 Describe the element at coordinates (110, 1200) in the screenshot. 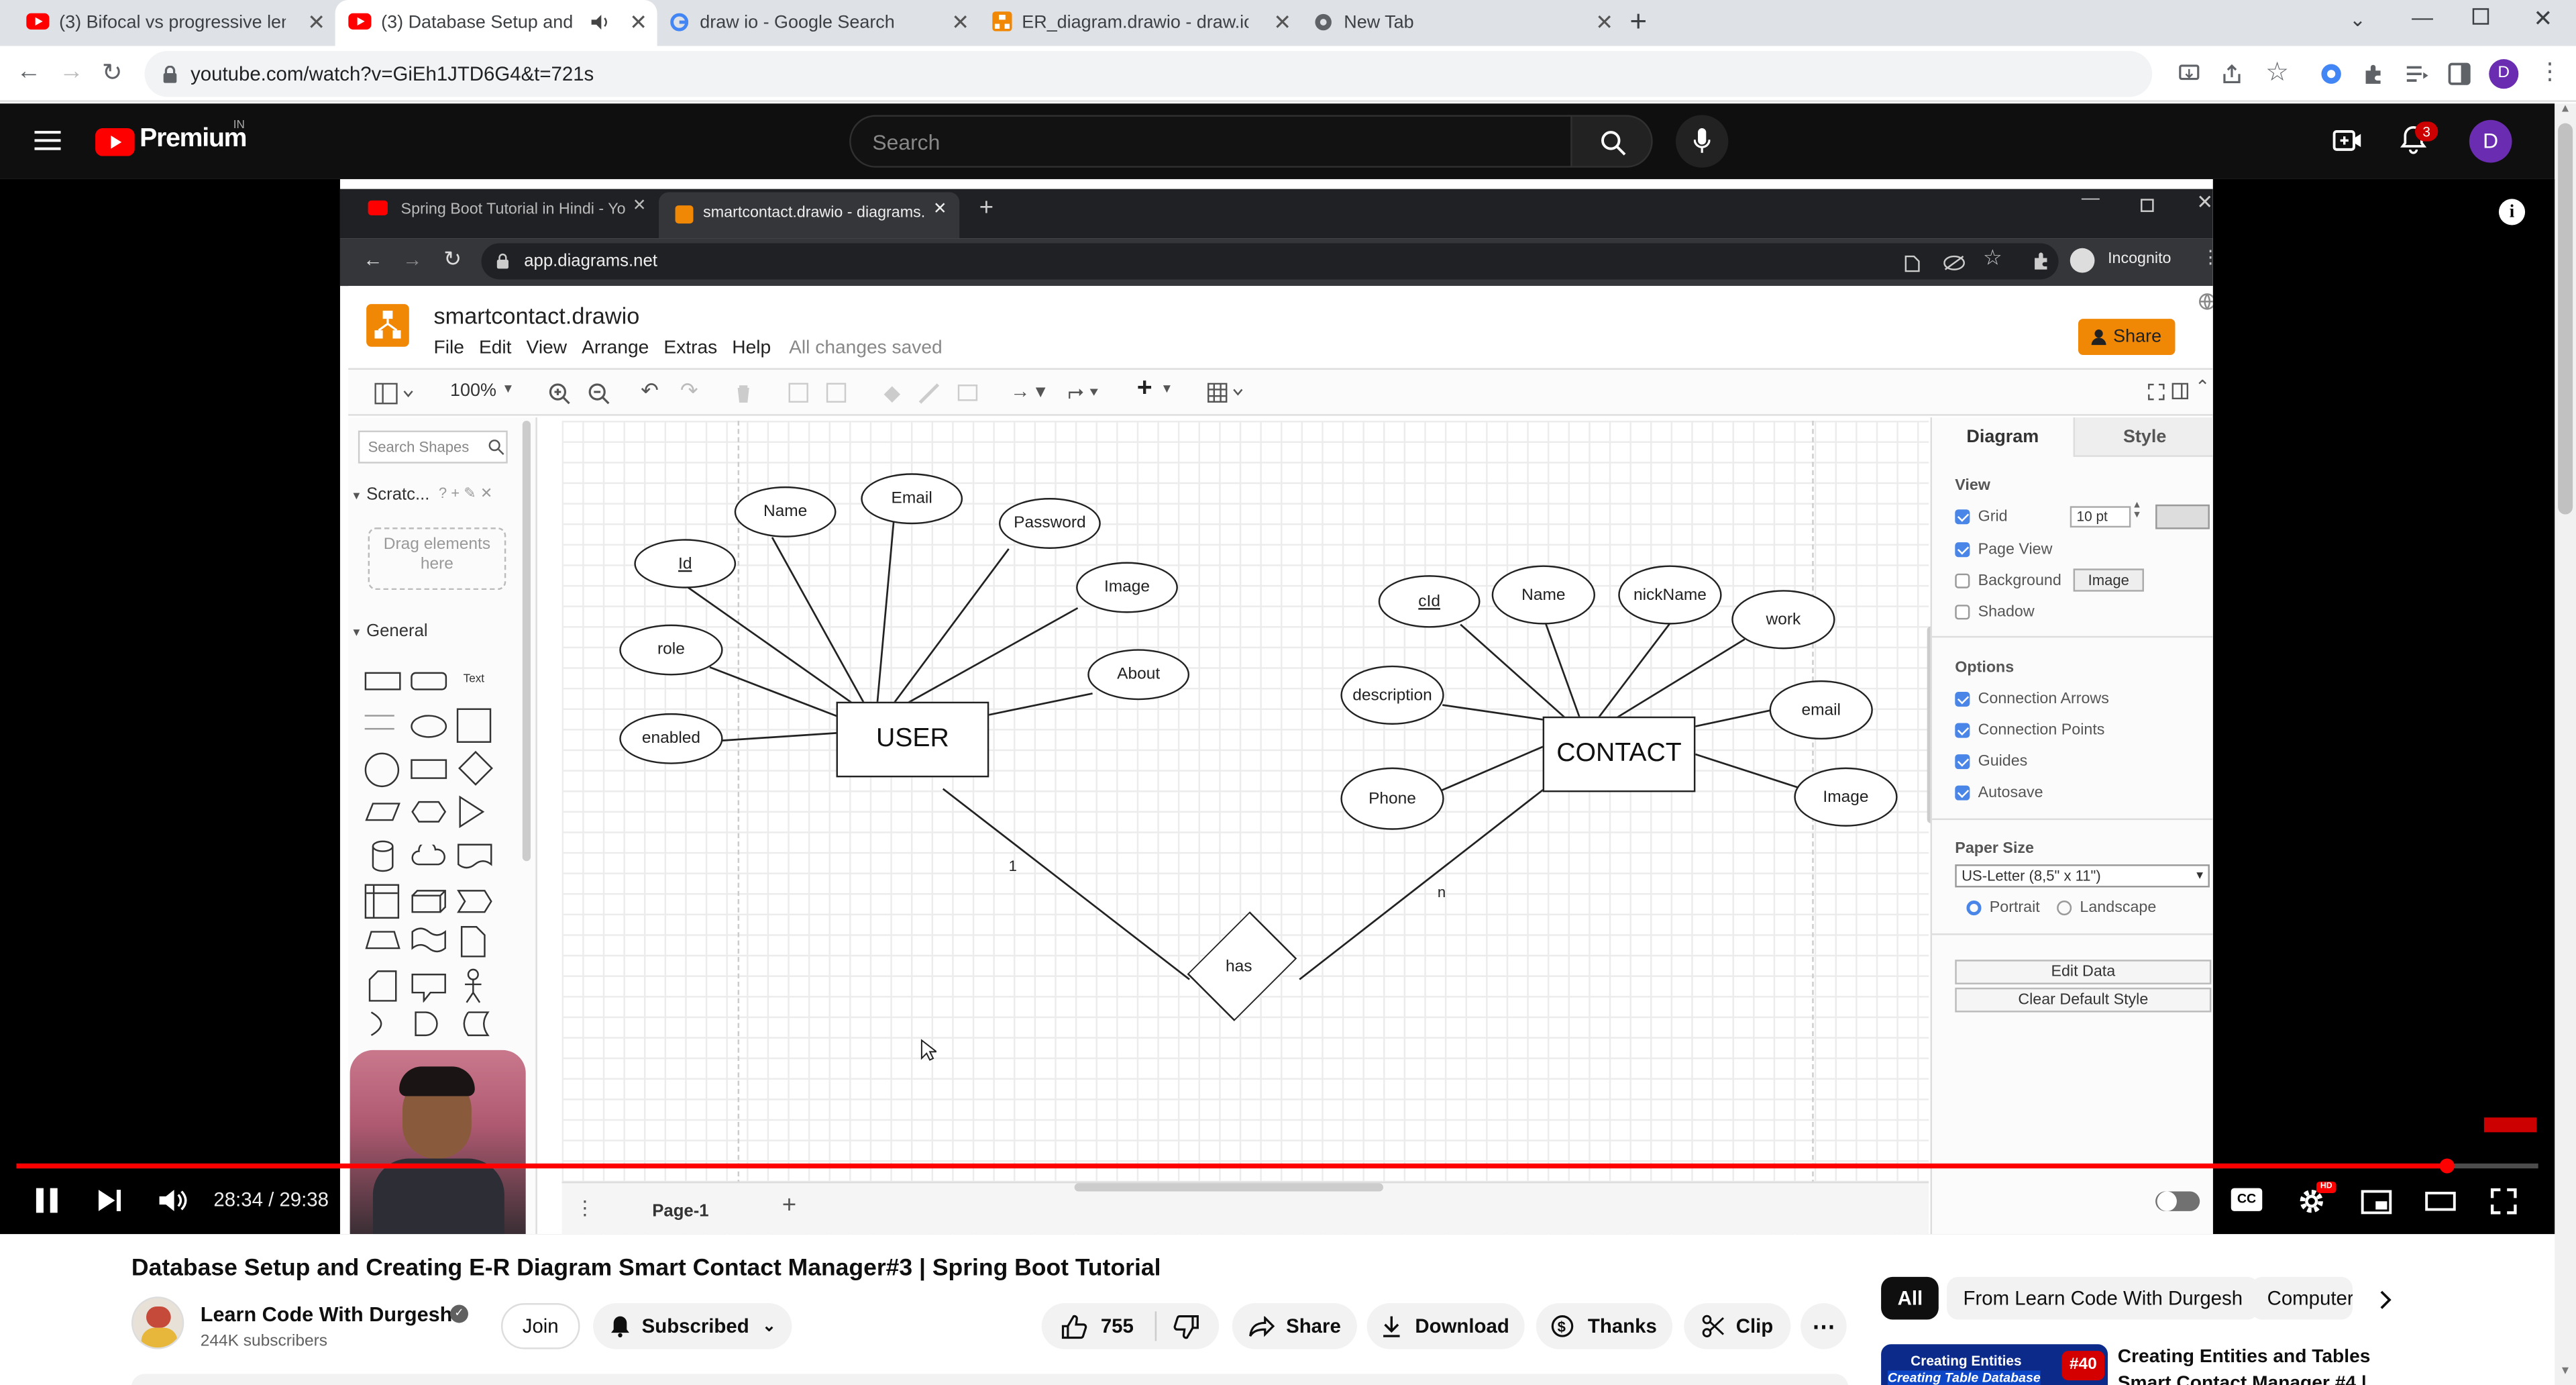

I see `next-video-icon` at that location.